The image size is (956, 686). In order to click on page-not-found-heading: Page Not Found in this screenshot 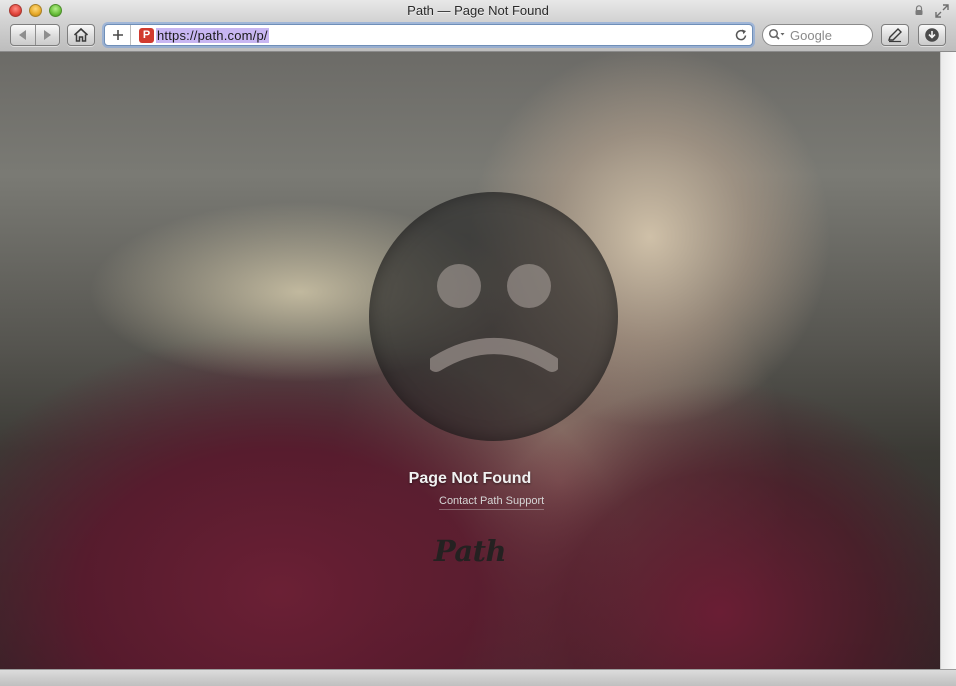, I will do `click(470, 478)`.